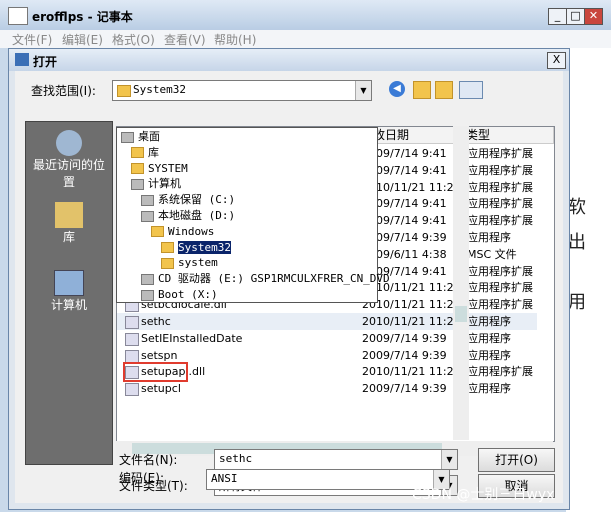 This screenshot has width=611, height=512. I want to click on vertical-scrollbar, so click(461, 283).